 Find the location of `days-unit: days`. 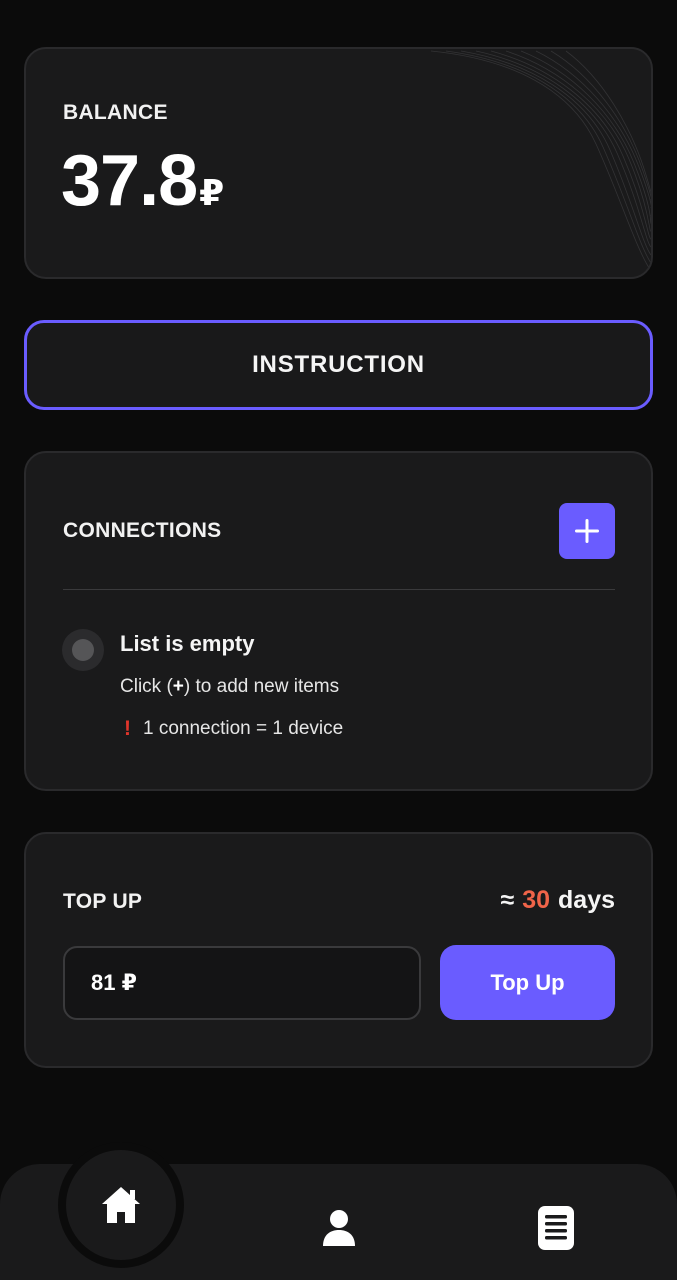

days-unit: days is located at coordinates (586, 900).